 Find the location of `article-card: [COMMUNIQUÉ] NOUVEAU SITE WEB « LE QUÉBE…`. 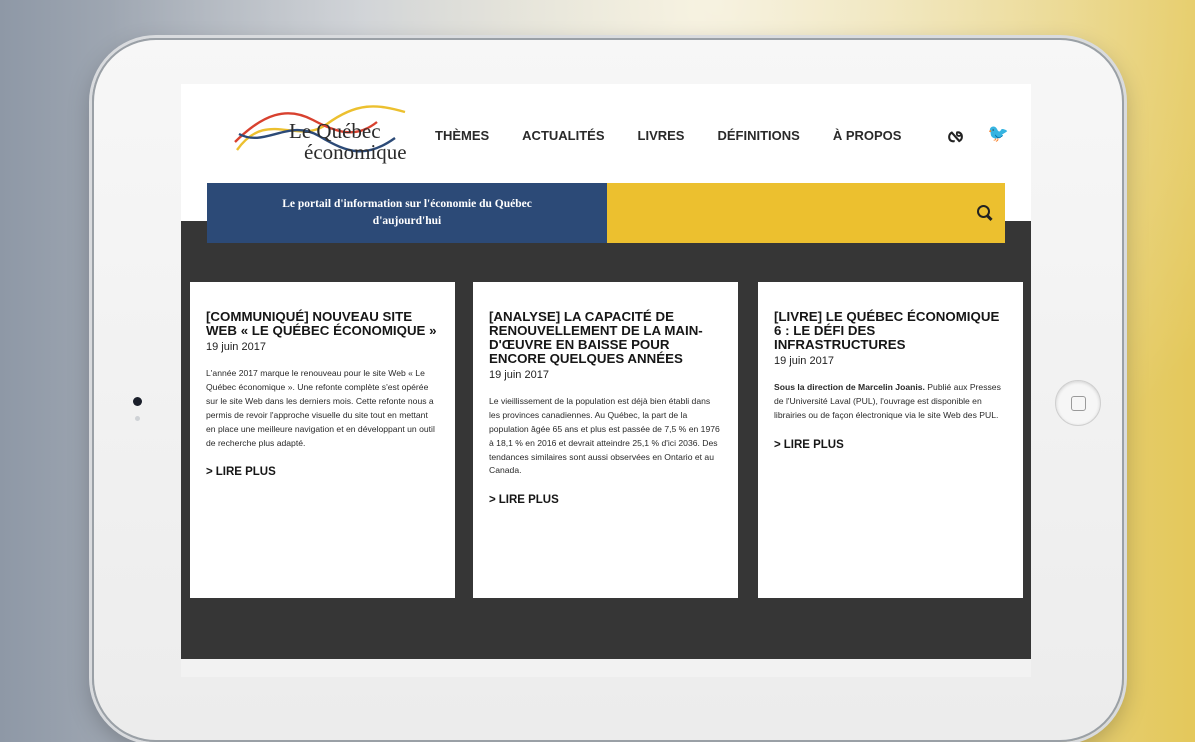

article-card: [COMMUNIQUÉ] NOUVEAU SITE WEB « LE QUÉBE… is located at coordinates (322, 440).